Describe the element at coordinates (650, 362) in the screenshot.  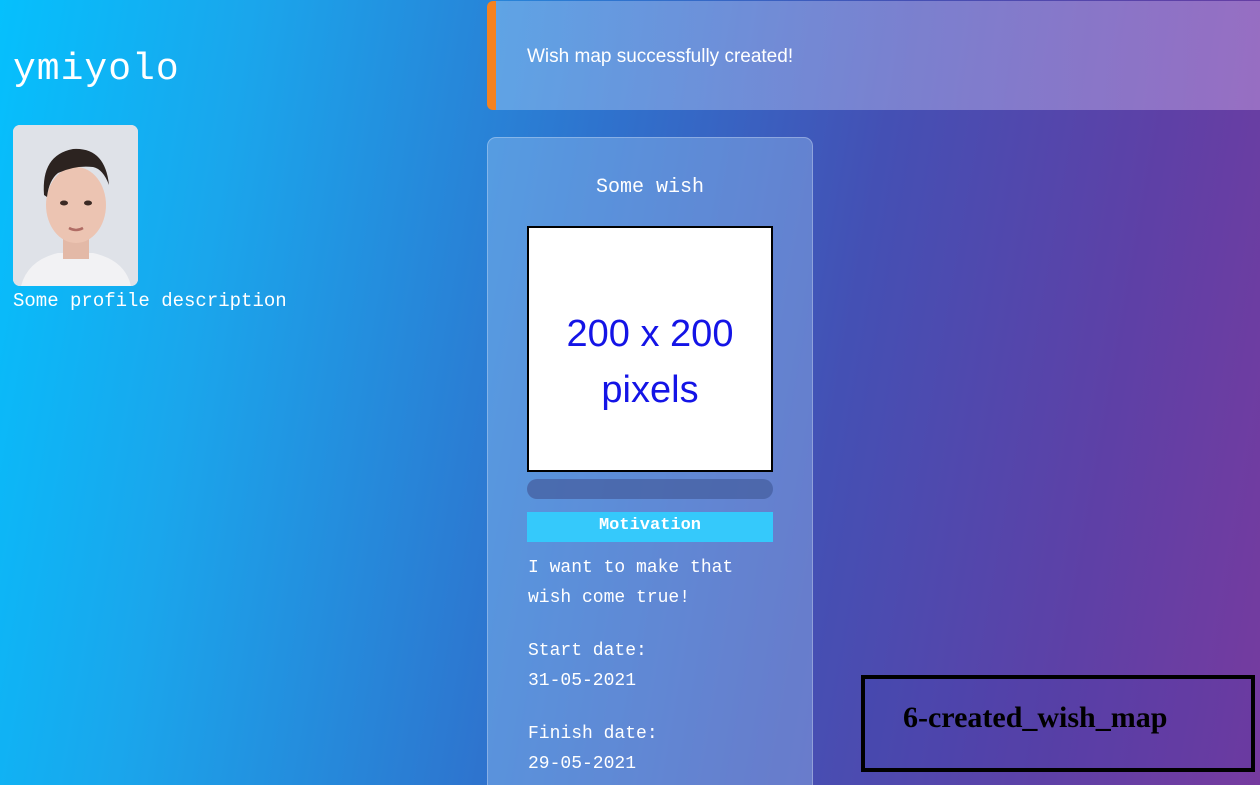
I see `wish-image-placeholder-text: 200 x 200 pixels` at that location.